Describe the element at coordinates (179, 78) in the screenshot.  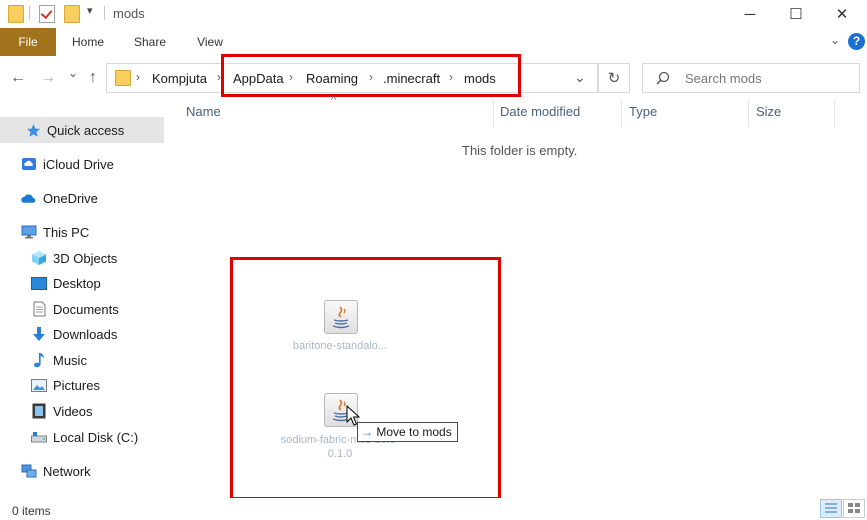
I see `breadcrumb-kompjuta: Kompjuta` at that location.